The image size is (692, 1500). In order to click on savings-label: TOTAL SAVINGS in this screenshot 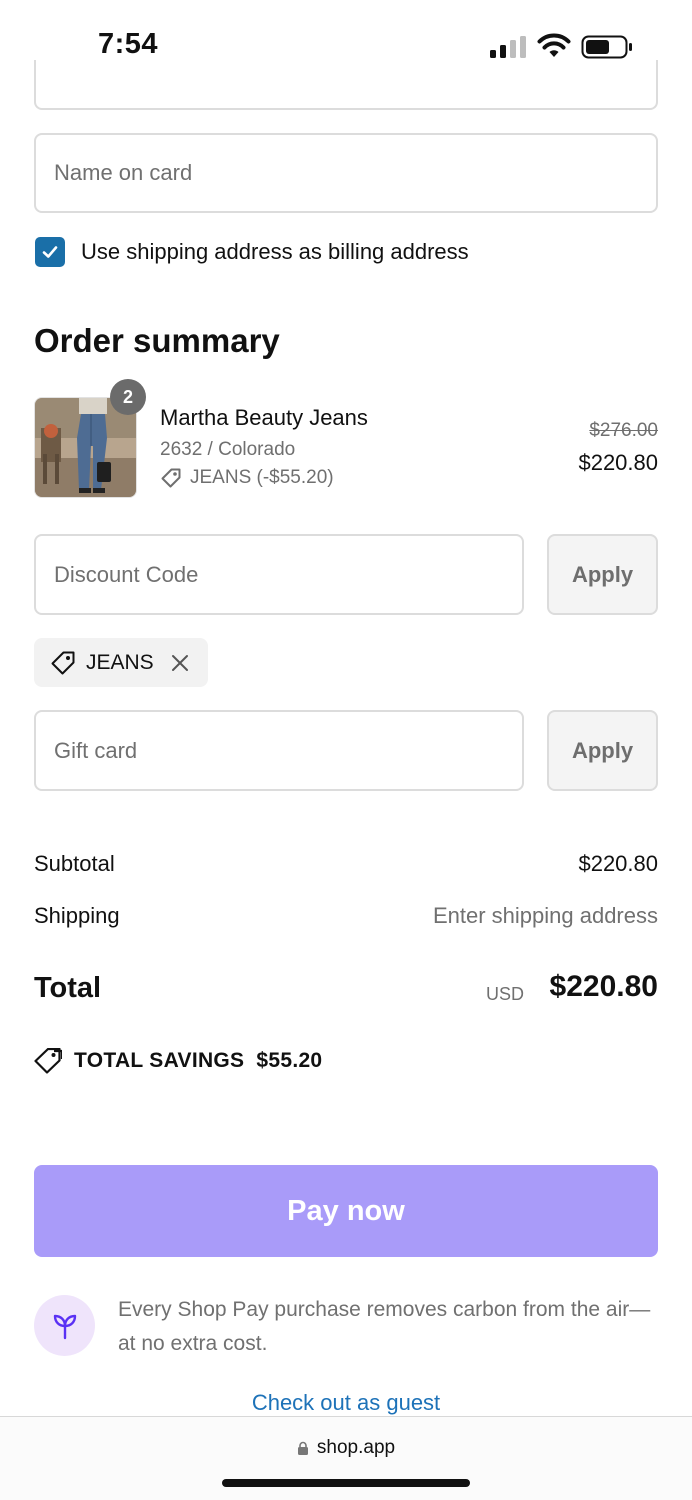, I will do `click(159, 1060)`.